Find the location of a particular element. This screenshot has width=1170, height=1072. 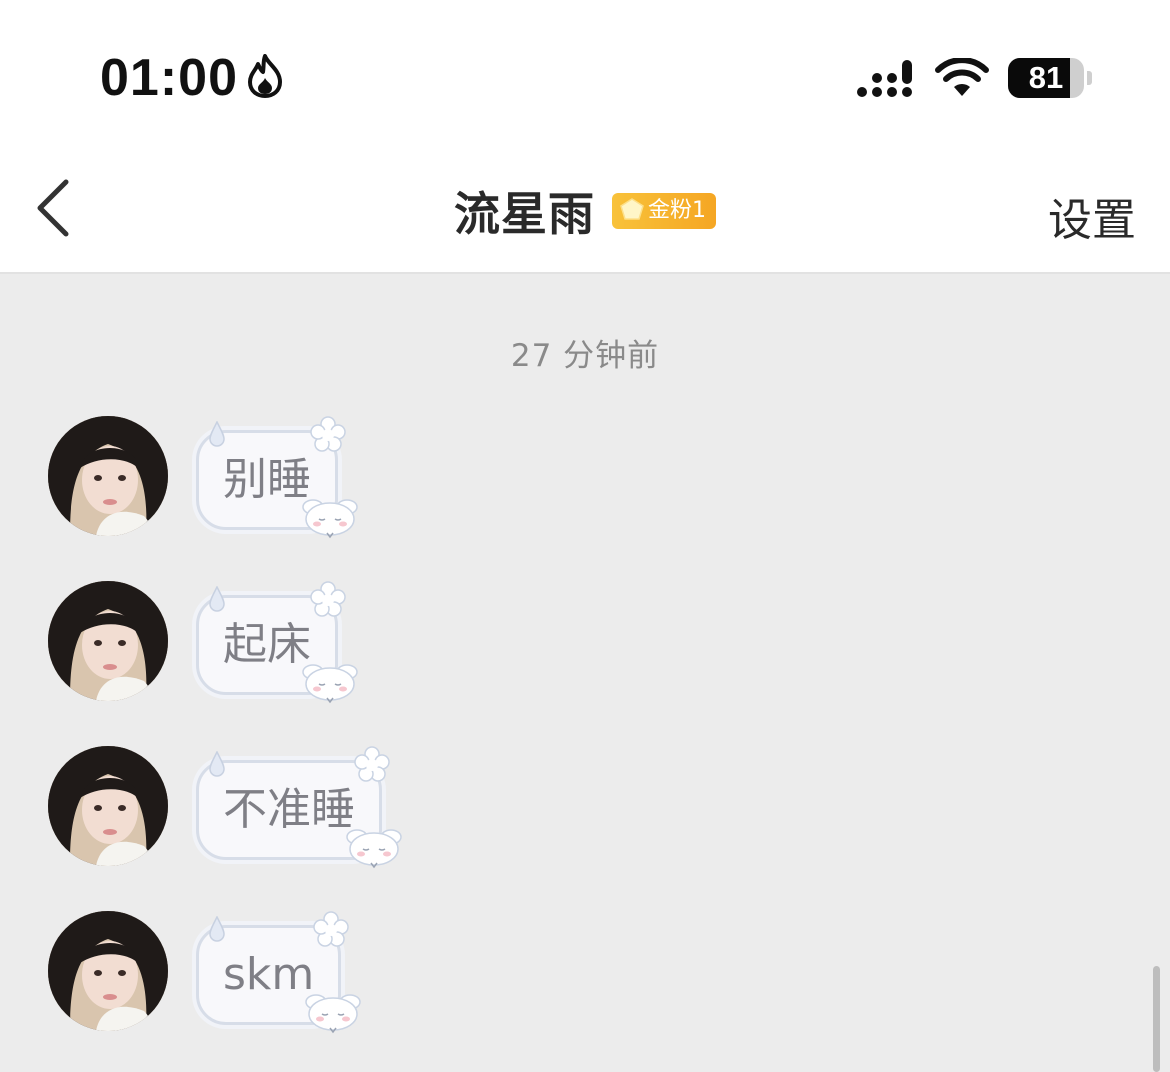

battery-percent: 81 is located at coordinates (1046, 77).